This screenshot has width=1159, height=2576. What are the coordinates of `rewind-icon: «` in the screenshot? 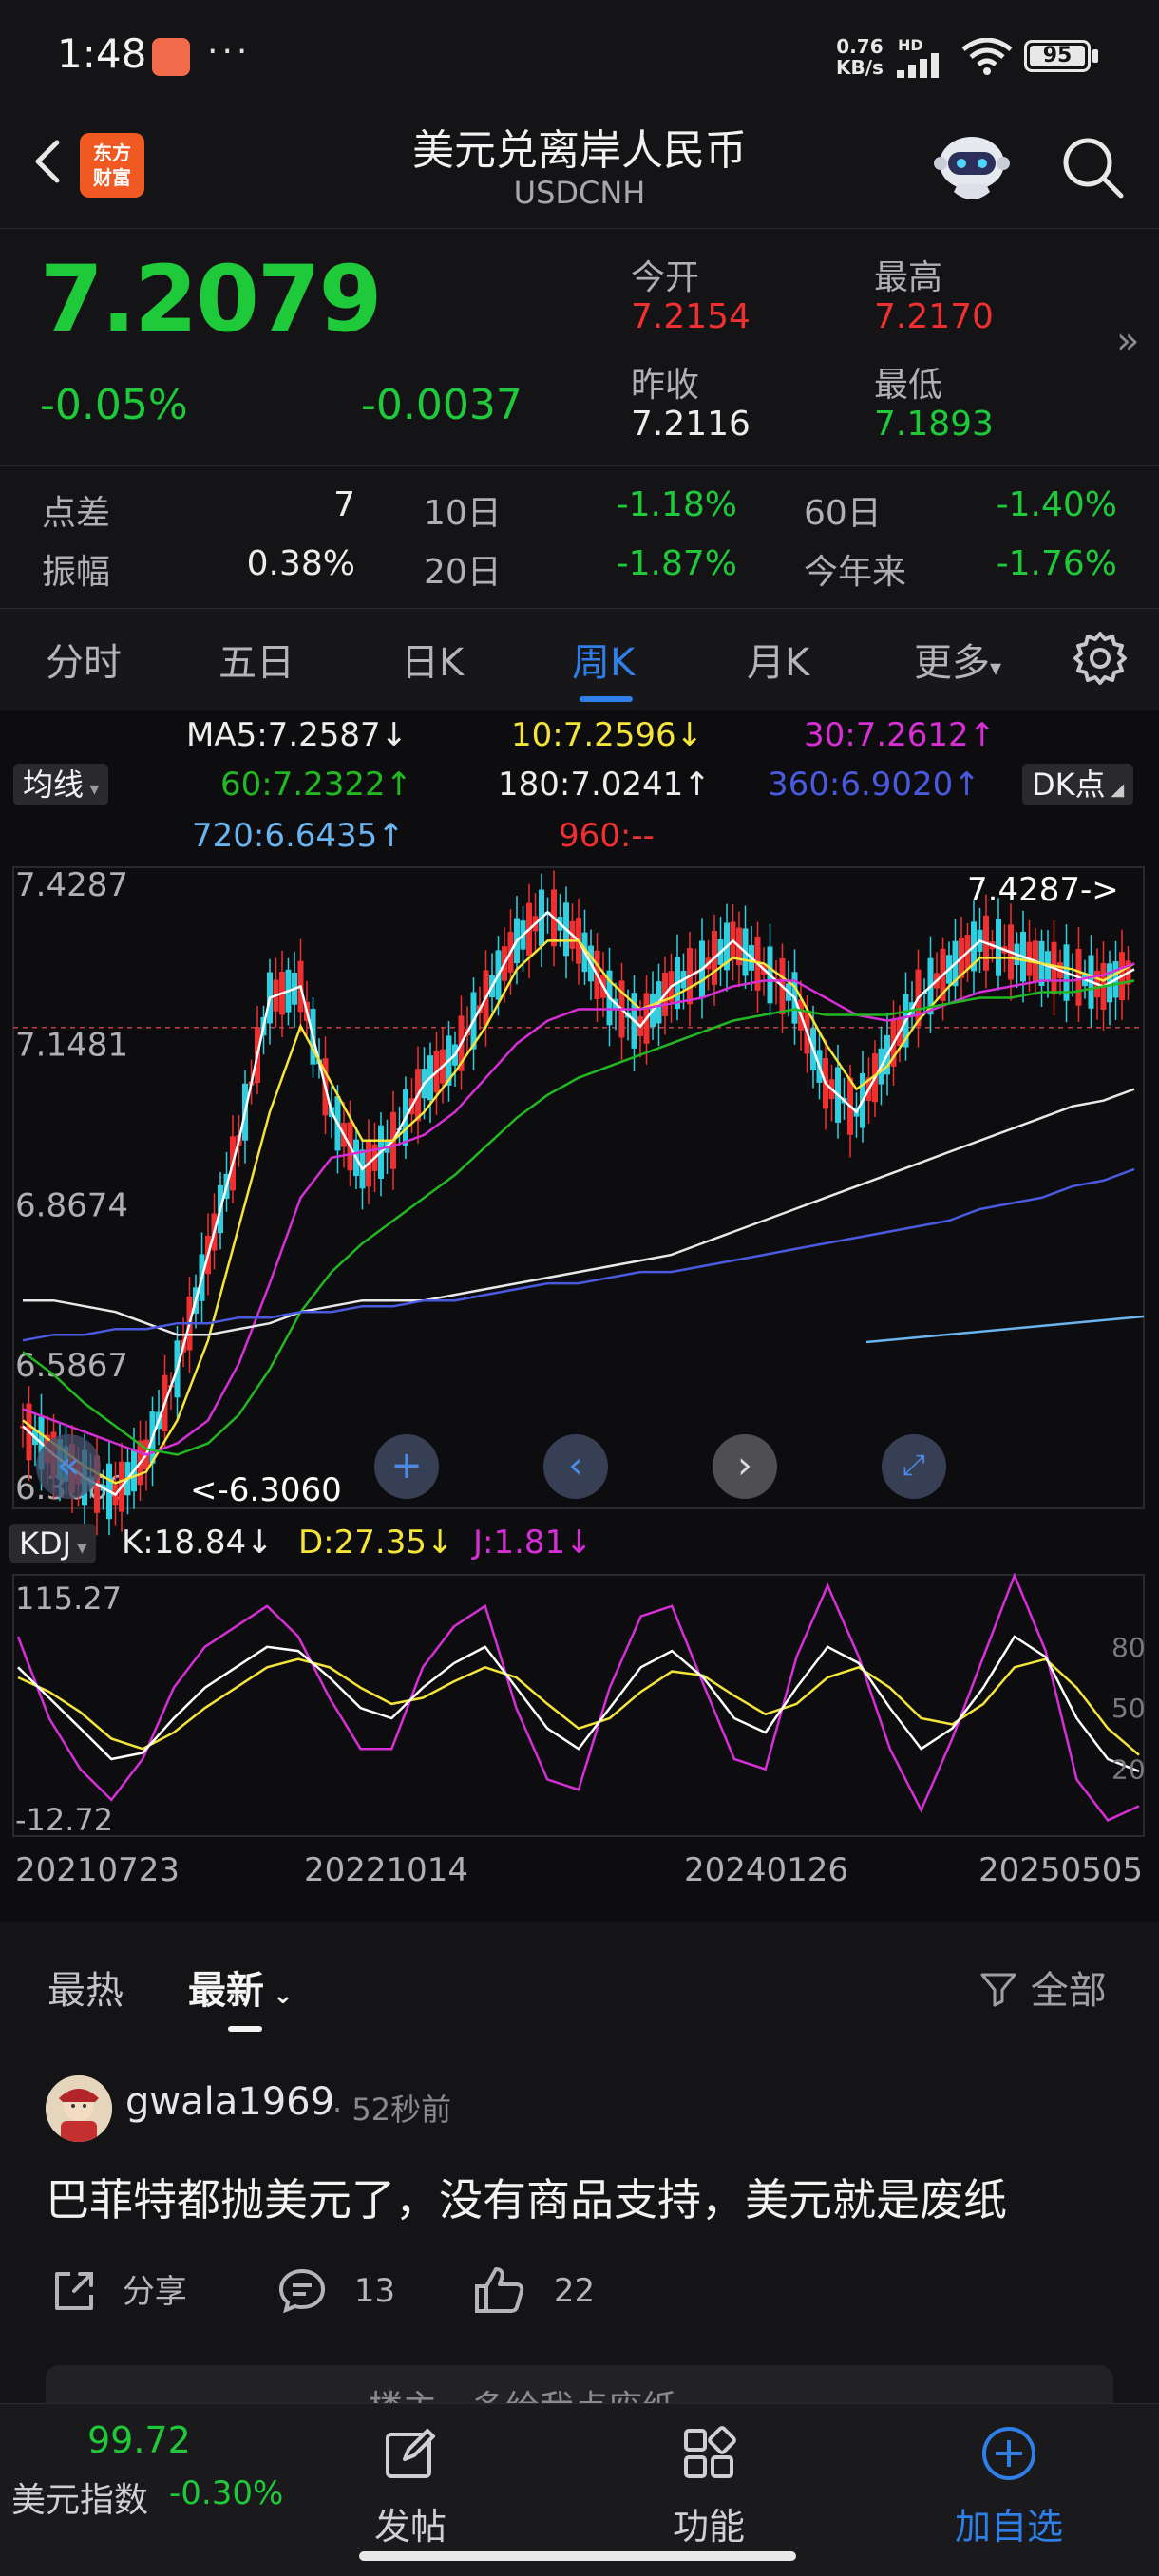 It's located at (68, 1466).